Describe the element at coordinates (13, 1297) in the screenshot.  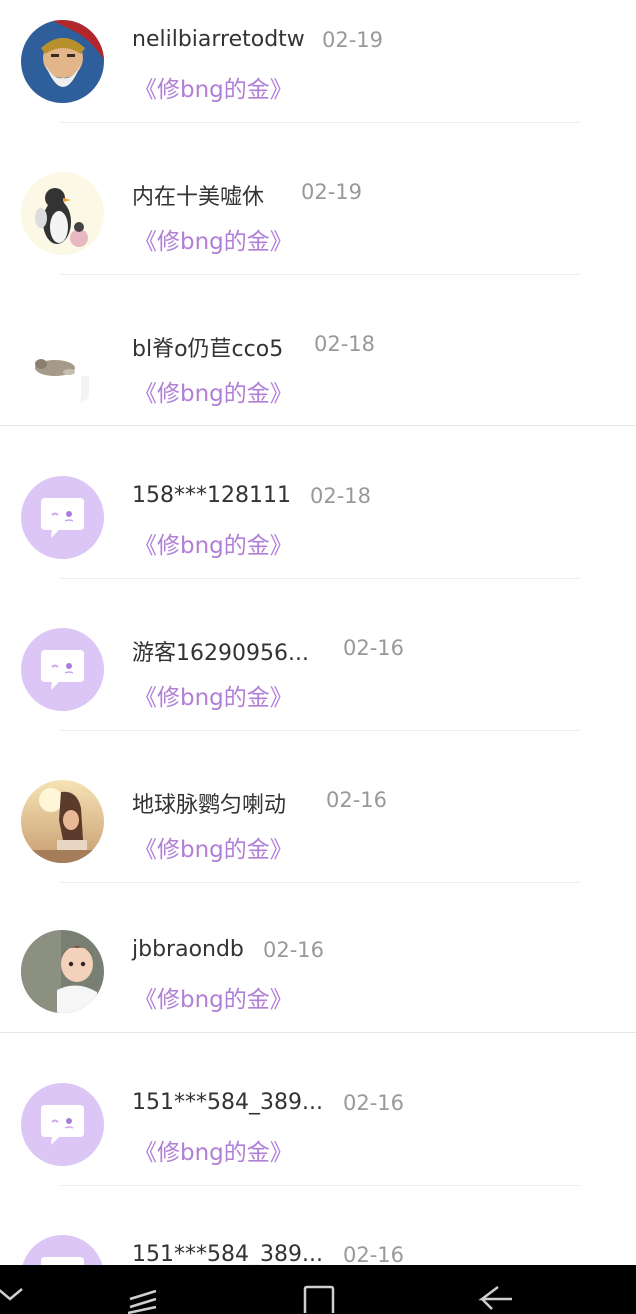
I see `chevron-down-icon` at that location.